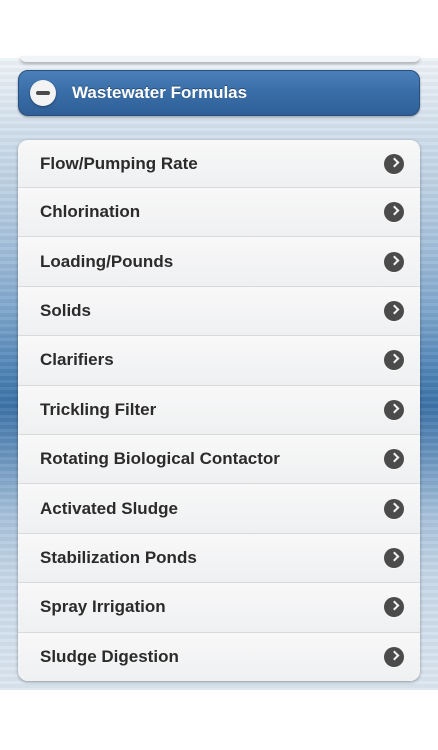 The width and height of the screenshot is (438, 750). Describe the element at coordinates (98, 409) in the screenshot. I see `menu-item-label: Trickling Filter` at that location.